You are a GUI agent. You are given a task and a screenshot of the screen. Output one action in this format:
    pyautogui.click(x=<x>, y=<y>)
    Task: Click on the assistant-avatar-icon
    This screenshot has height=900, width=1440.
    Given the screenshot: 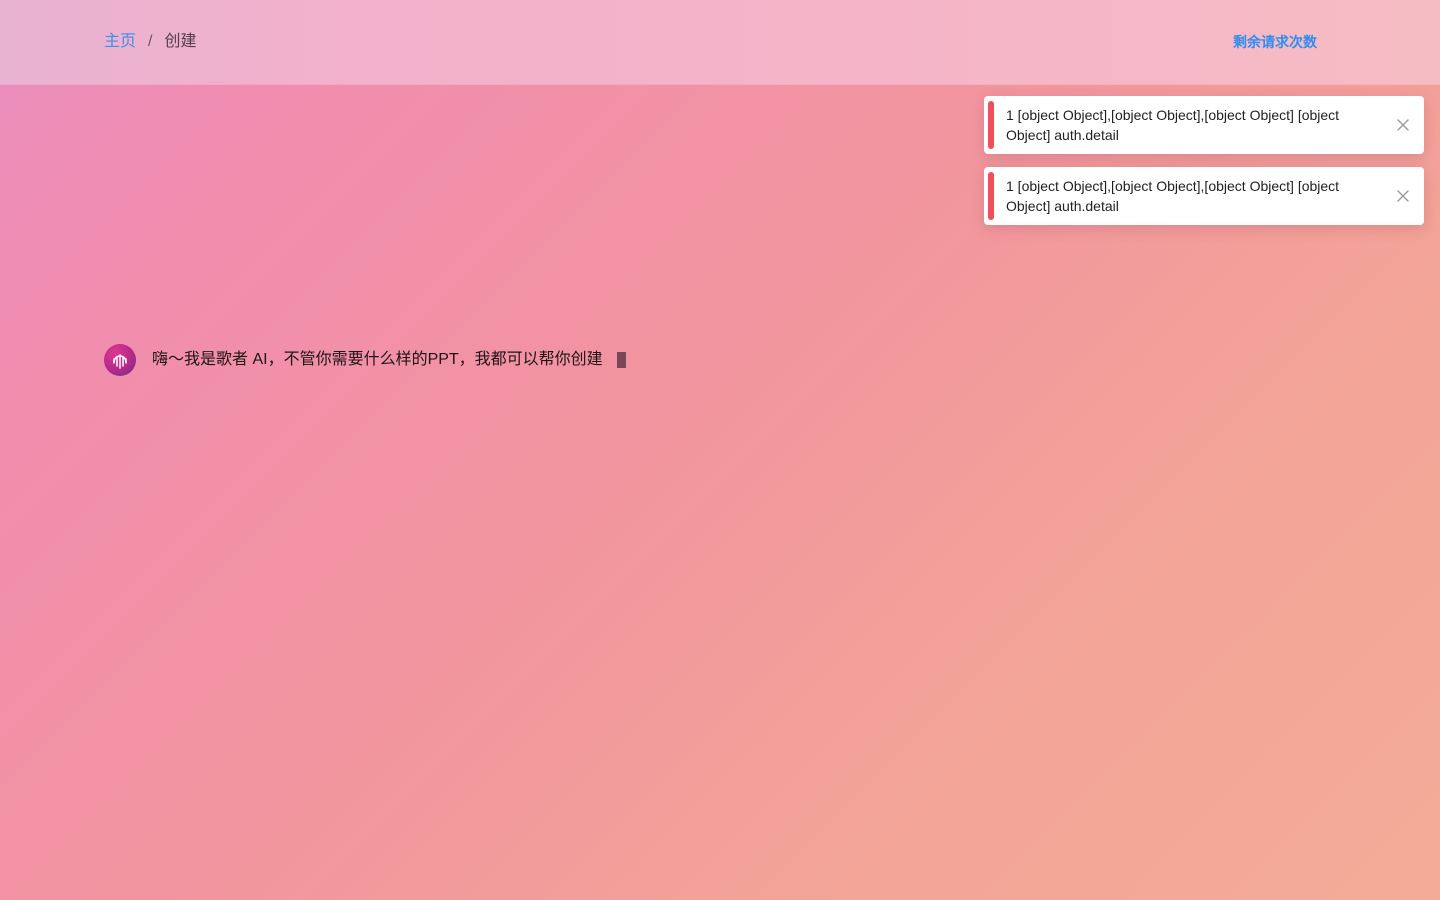 What is the action you would take?
    pyautogui.click(x=120, y=360)
    